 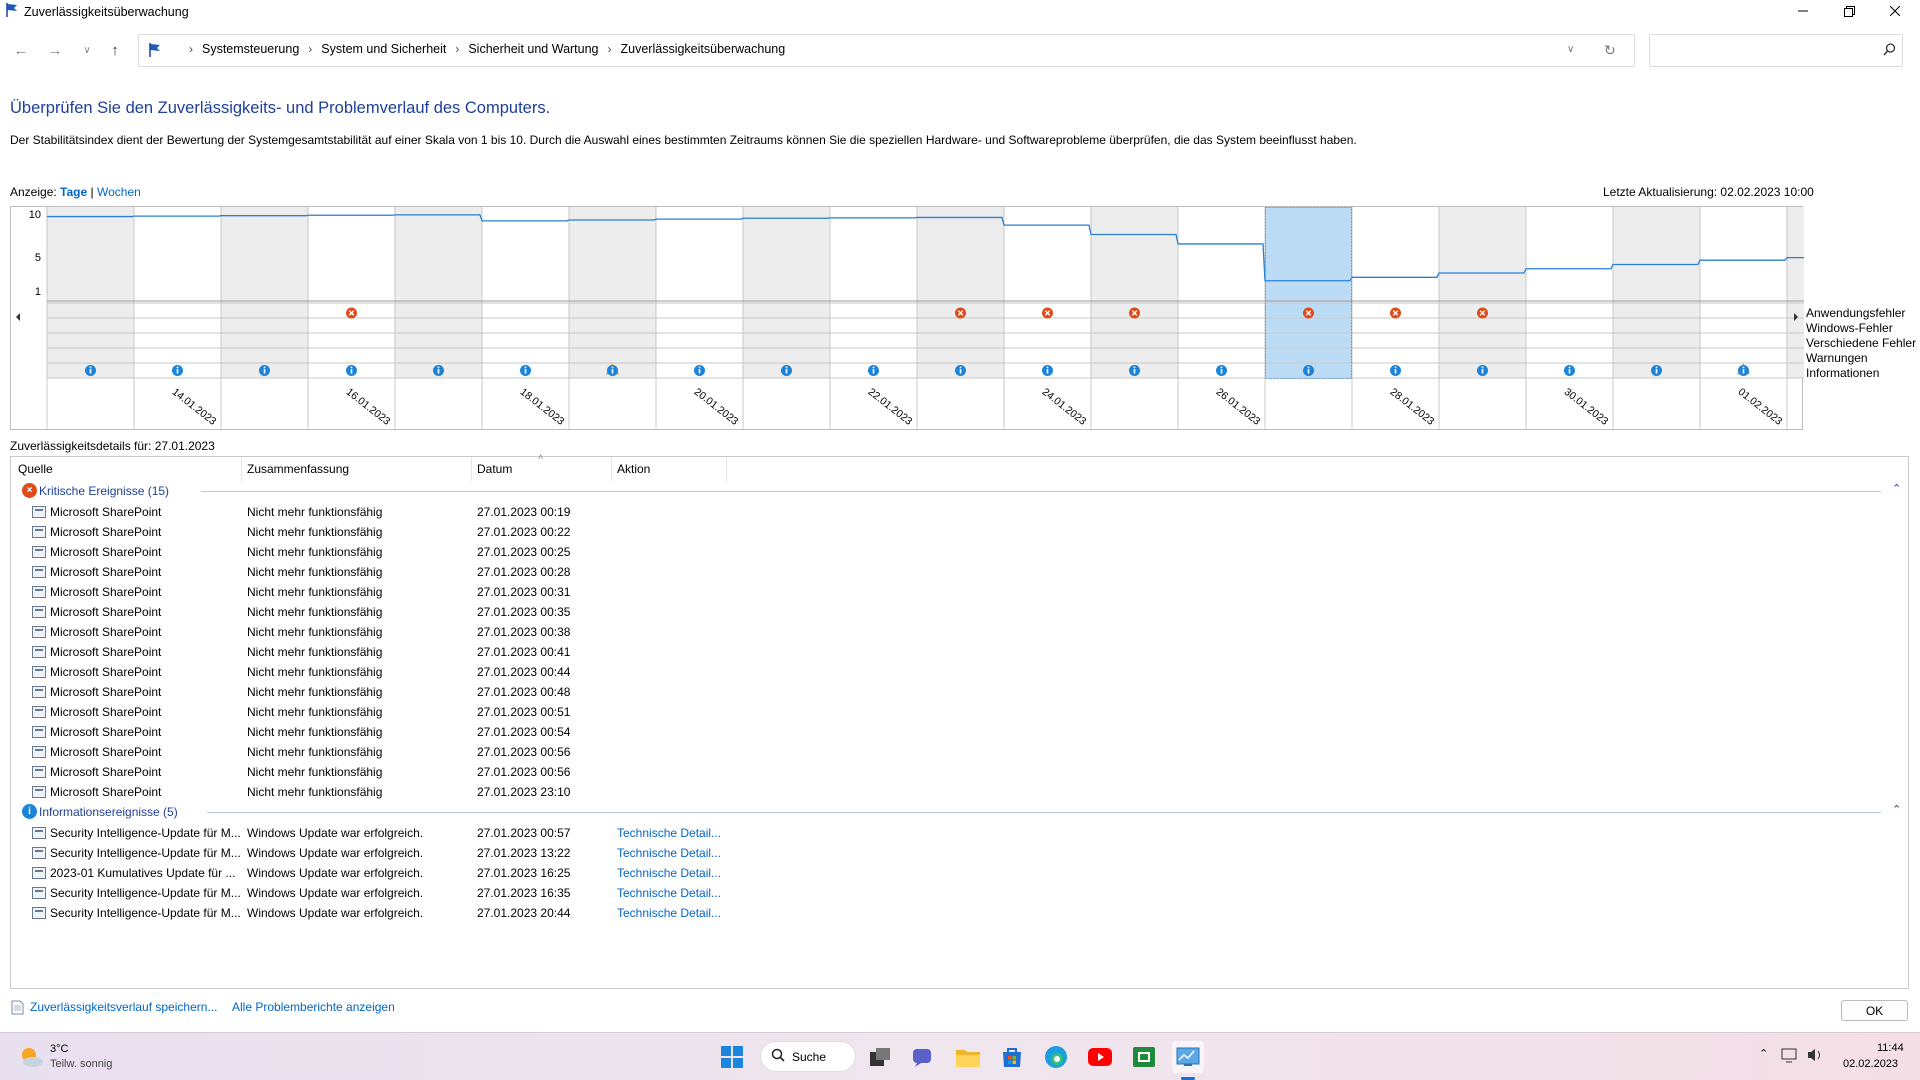 What do you see at coordinates (959, 491) in the screenshot?
I see `group-header-critical: × Kritische Ereignisse (15) ⌃` at bounding box center [959, 491].